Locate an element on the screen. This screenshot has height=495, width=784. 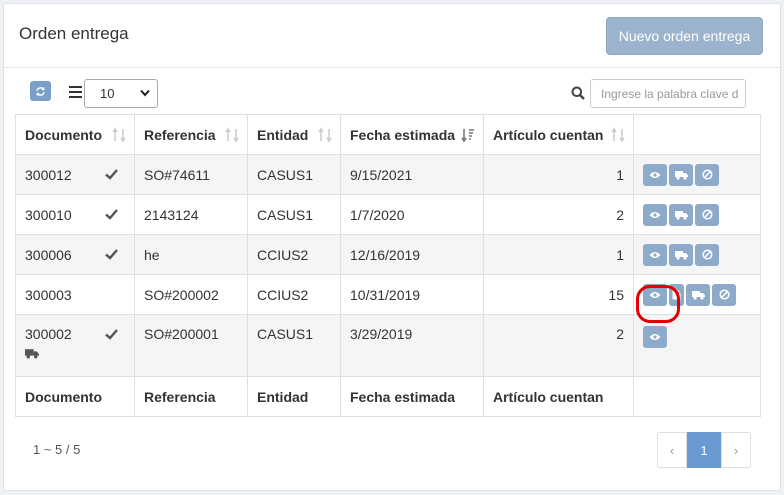
cell-cuentan: 15 is located at coordinates (558, 294).